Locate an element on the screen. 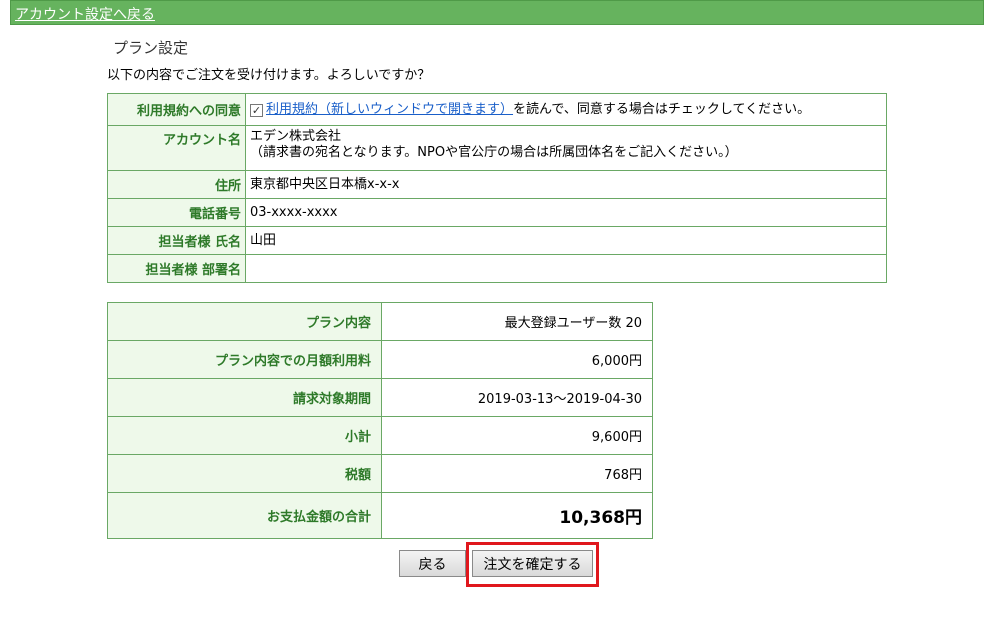 This screenshot has height=628, width=994. contact-name-label: 担当者様 氏名 is located at coordinates (176, 240).